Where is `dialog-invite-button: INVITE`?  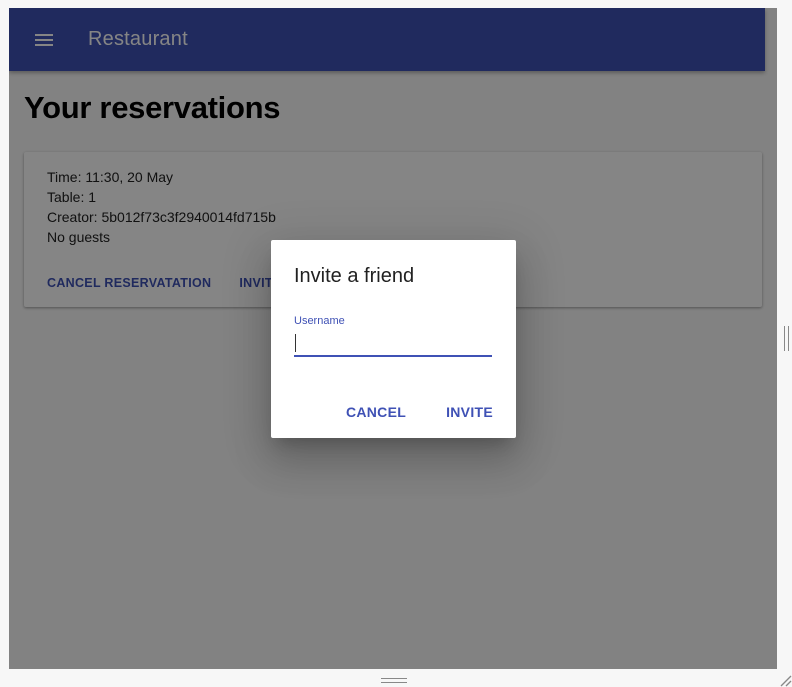 dialog-invite-button: INVITE is located at coordinates (469, 412).